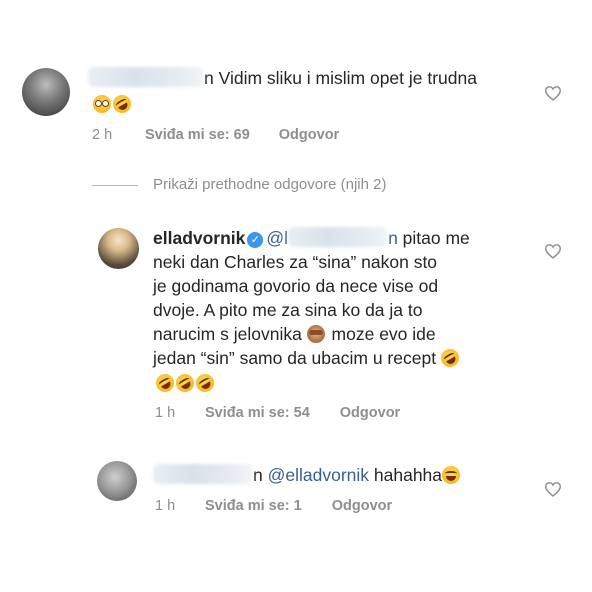 The height and width of the screenshot is (592, 592). I want to click on thread-divider-line, so click(115, 185).